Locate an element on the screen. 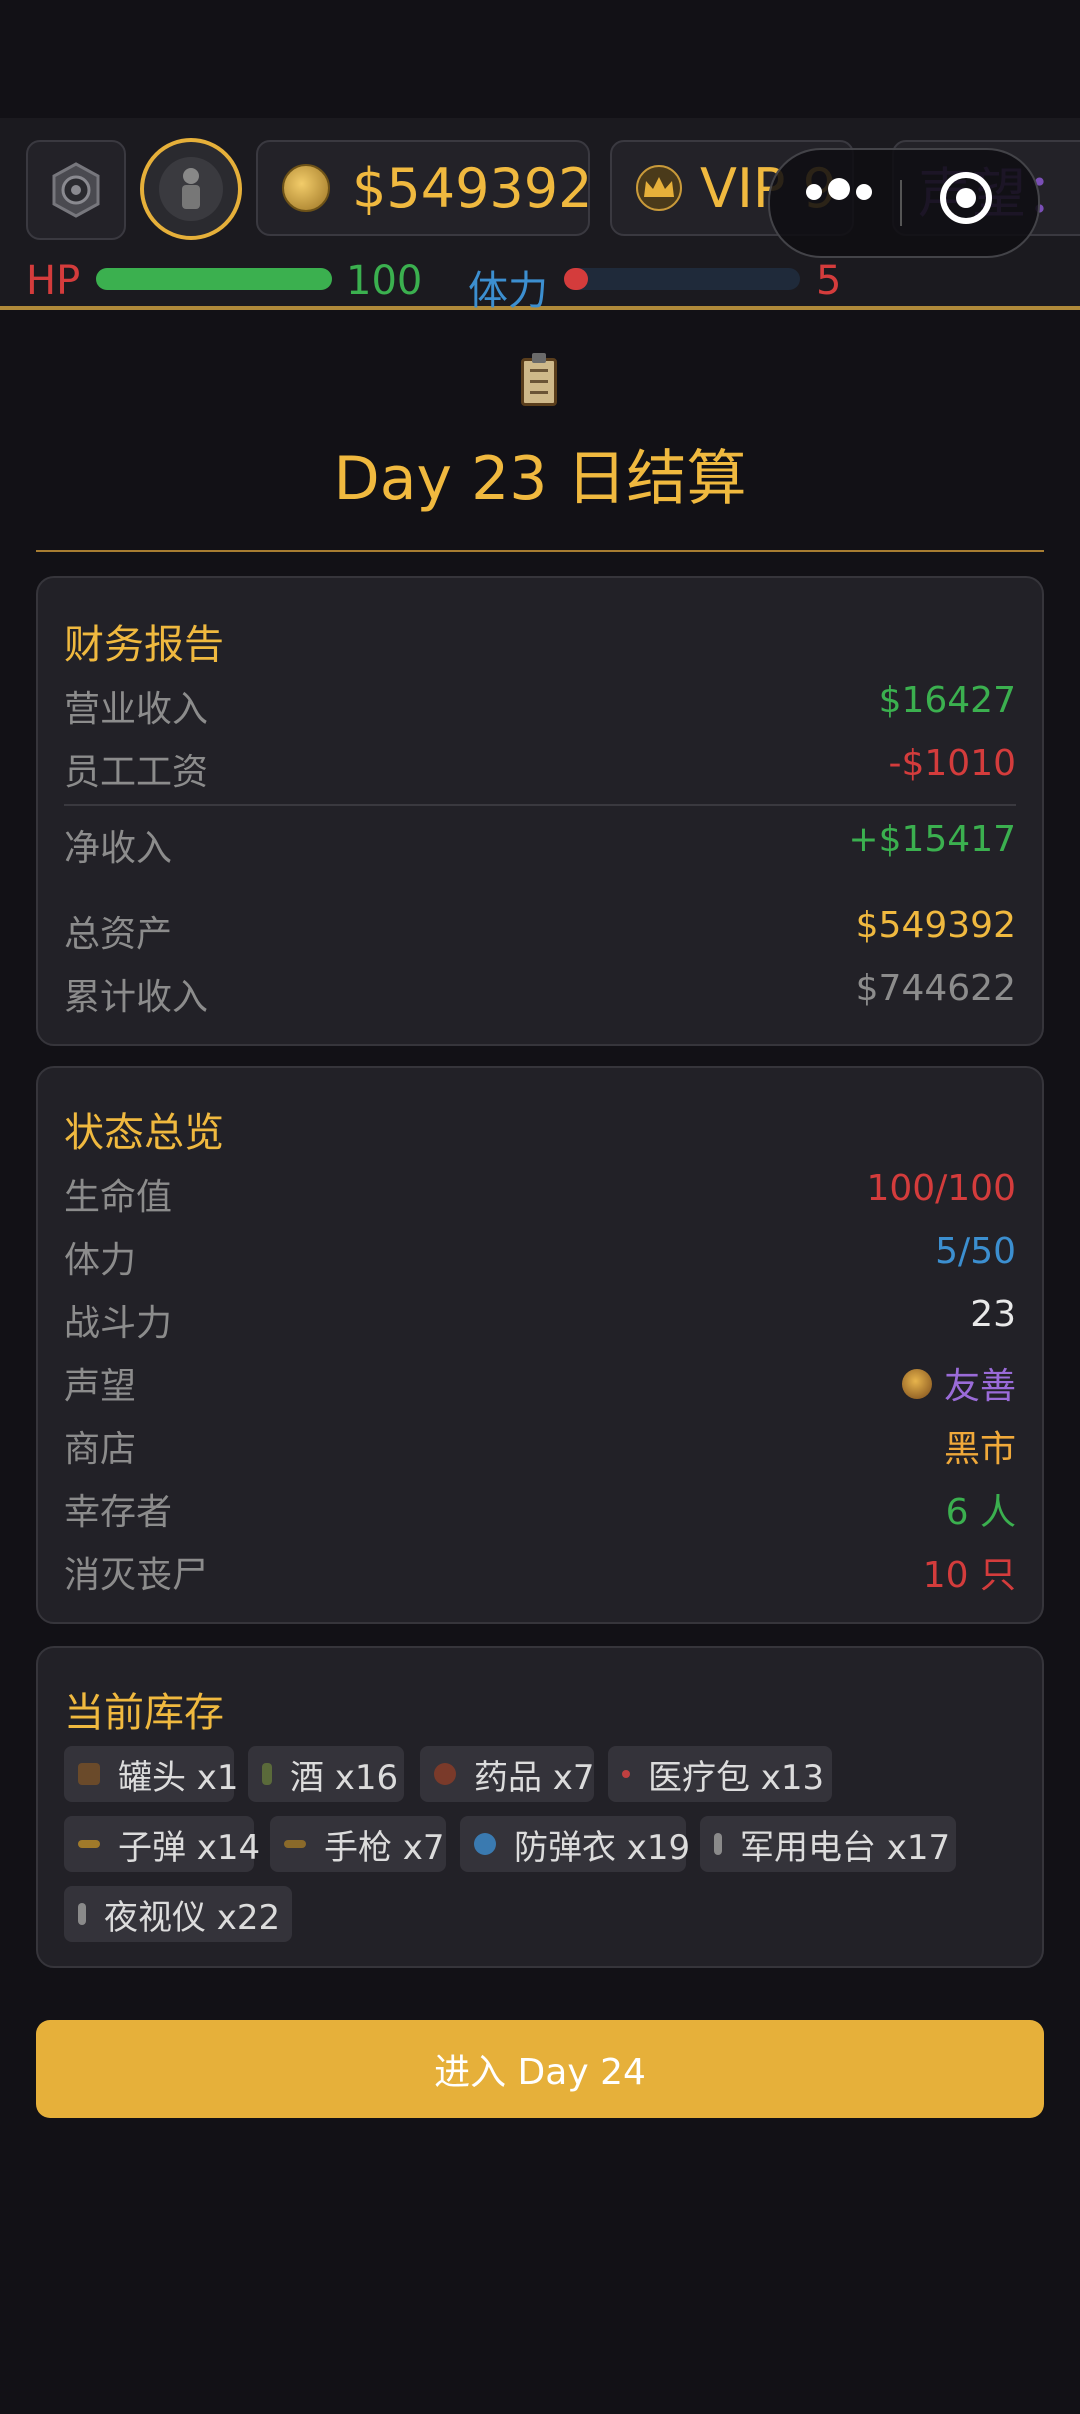 This screenshot has width=1080, height=2414. row-value: 10 只 is located at coordinates (969, 1575).